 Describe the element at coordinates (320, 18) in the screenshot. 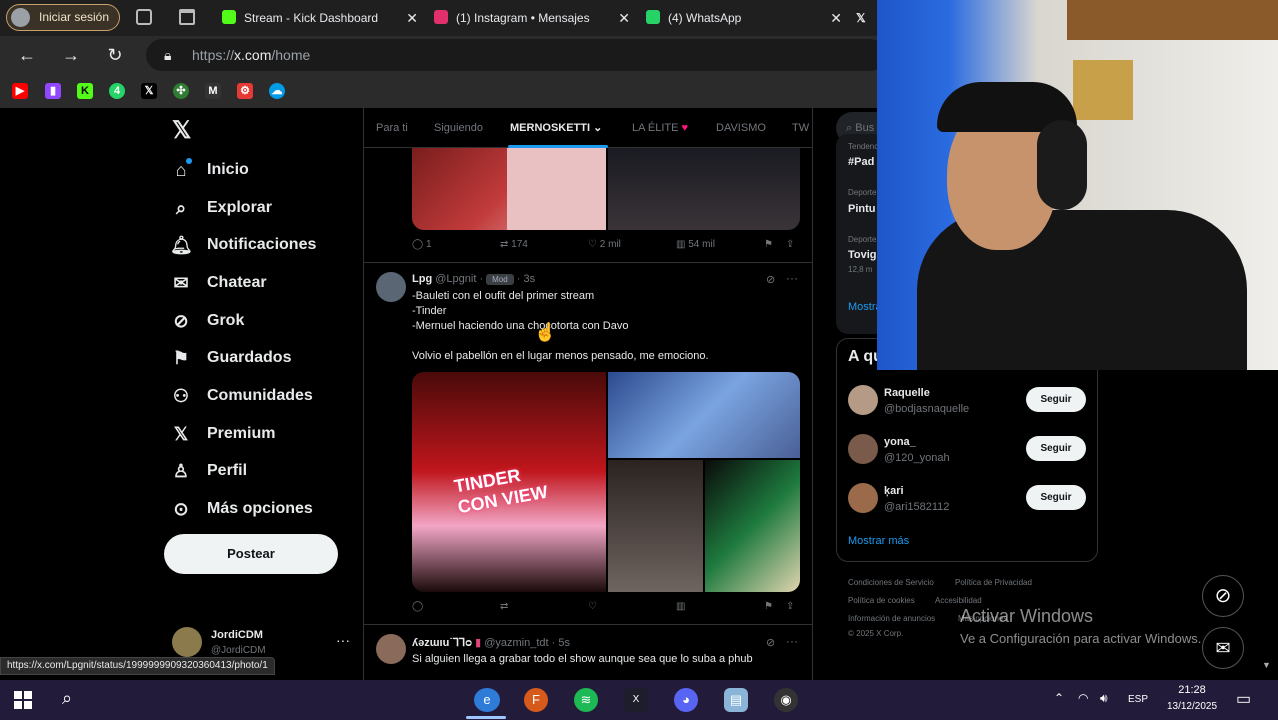

I see `tab-kick: Stream - Kick Dashboard ✕` at that location.